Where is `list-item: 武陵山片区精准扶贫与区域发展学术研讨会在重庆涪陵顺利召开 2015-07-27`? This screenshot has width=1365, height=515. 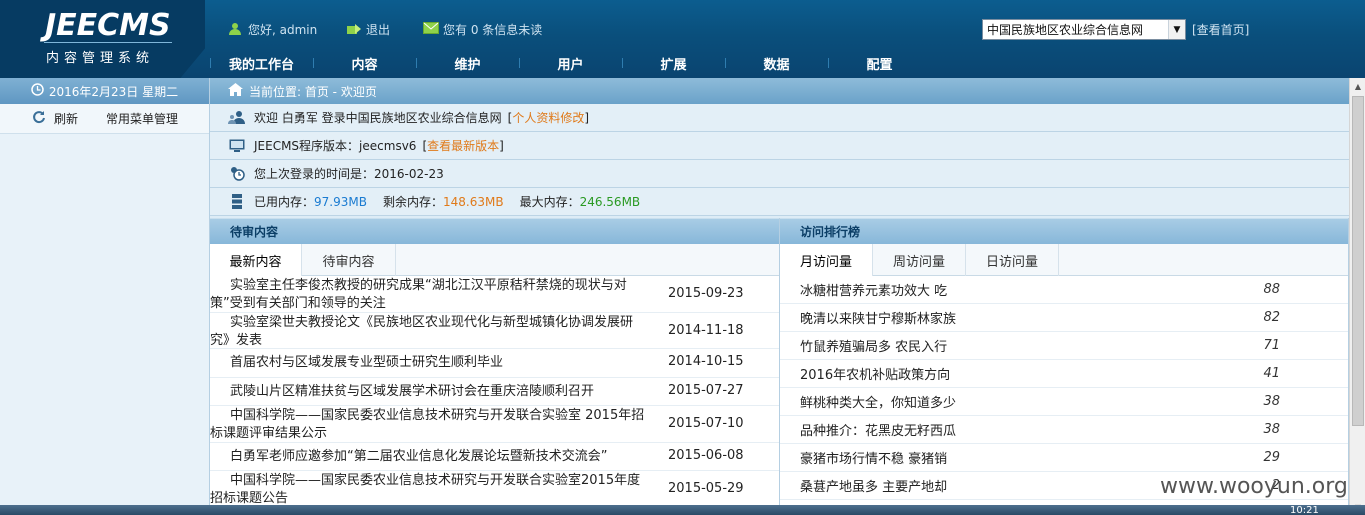 list-item: 武陵山片区精准扶贫与区域发展学术研讨会在重庆涪陵顺利召开 2015-07-27 is located at coordinates (494, 392).